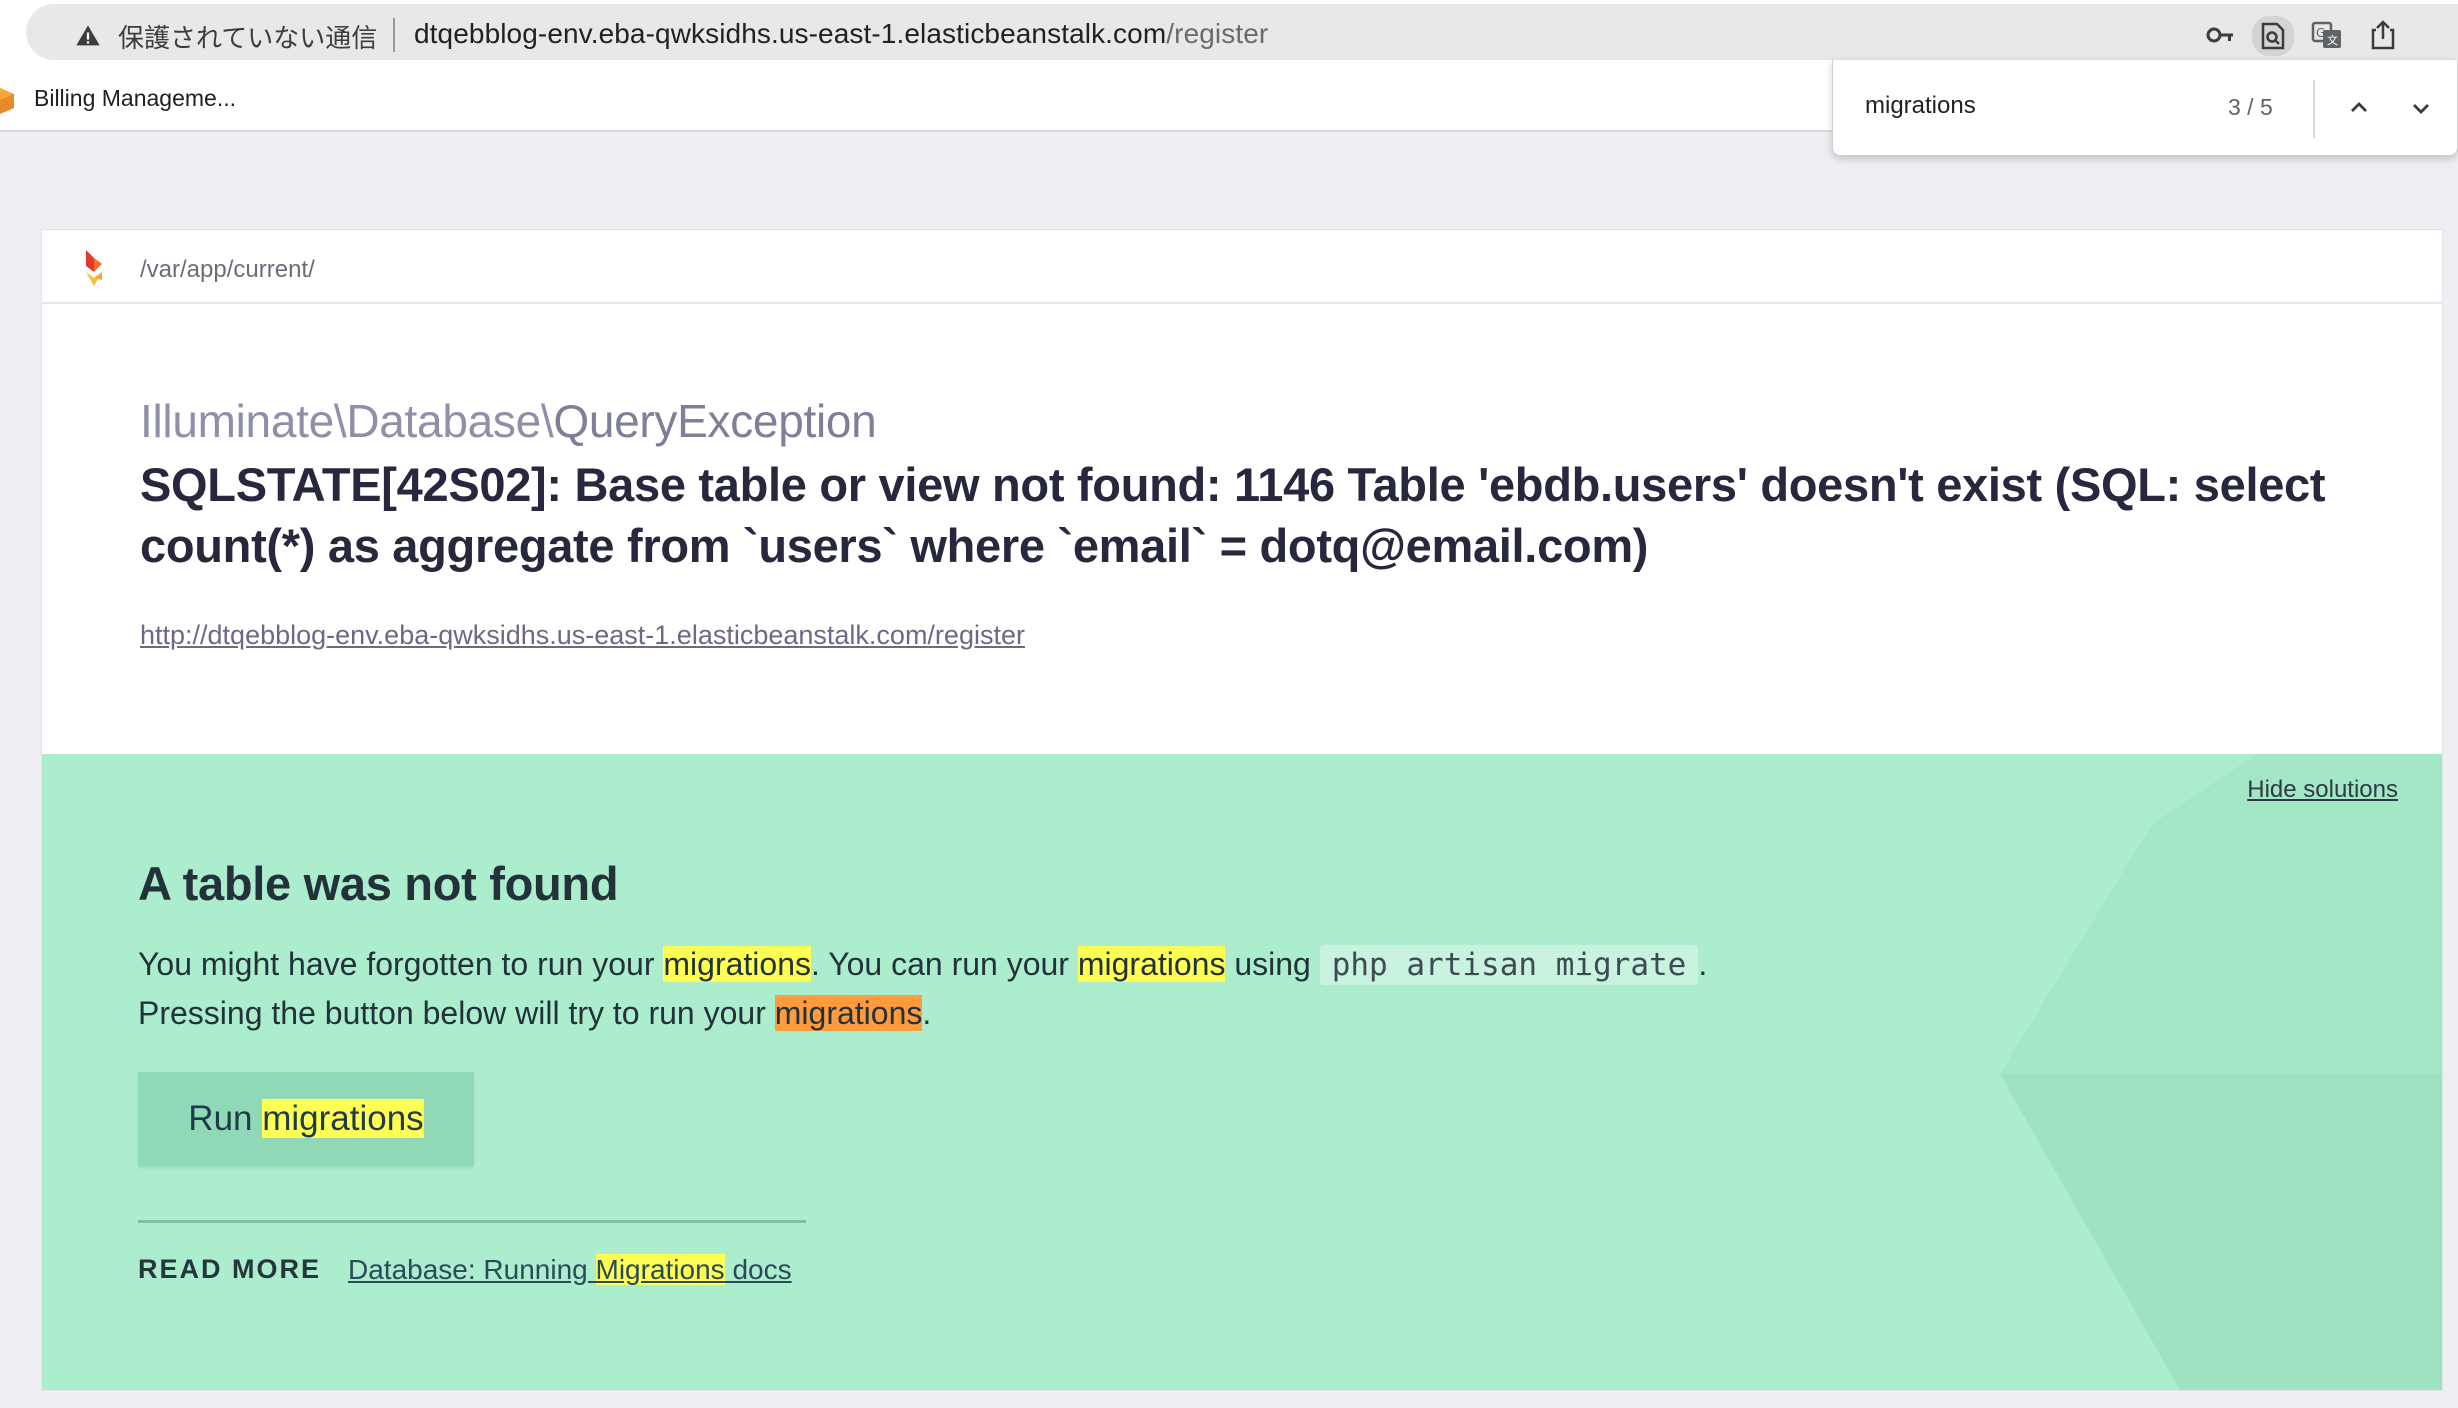  I want to click on find-in-page-icon, so click(2273, 36).